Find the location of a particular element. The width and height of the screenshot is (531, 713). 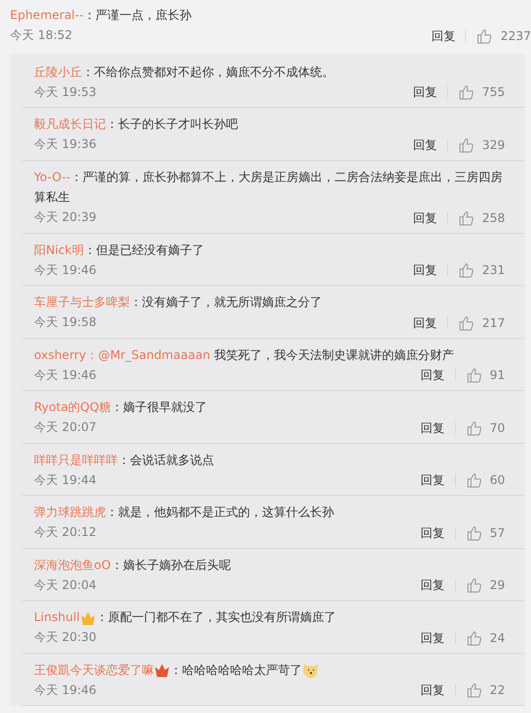

username-link: Ryota的QQ糖 is located at coordinates (73, 407).